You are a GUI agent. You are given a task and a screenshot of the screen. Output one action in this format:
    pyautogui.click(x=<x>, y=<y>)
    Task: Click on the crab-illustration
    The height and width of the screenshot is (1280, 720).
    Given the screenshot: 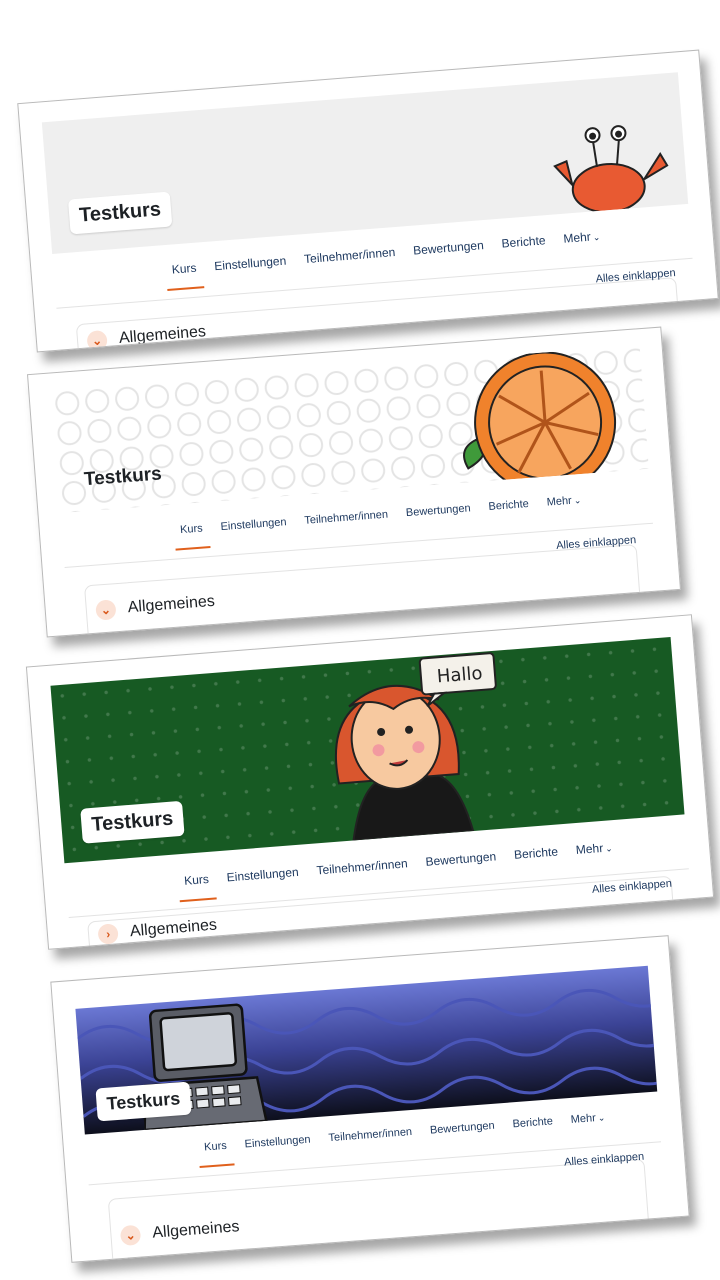 What is the action you would take?
    pyautogui.click(x=611, y=169)
    